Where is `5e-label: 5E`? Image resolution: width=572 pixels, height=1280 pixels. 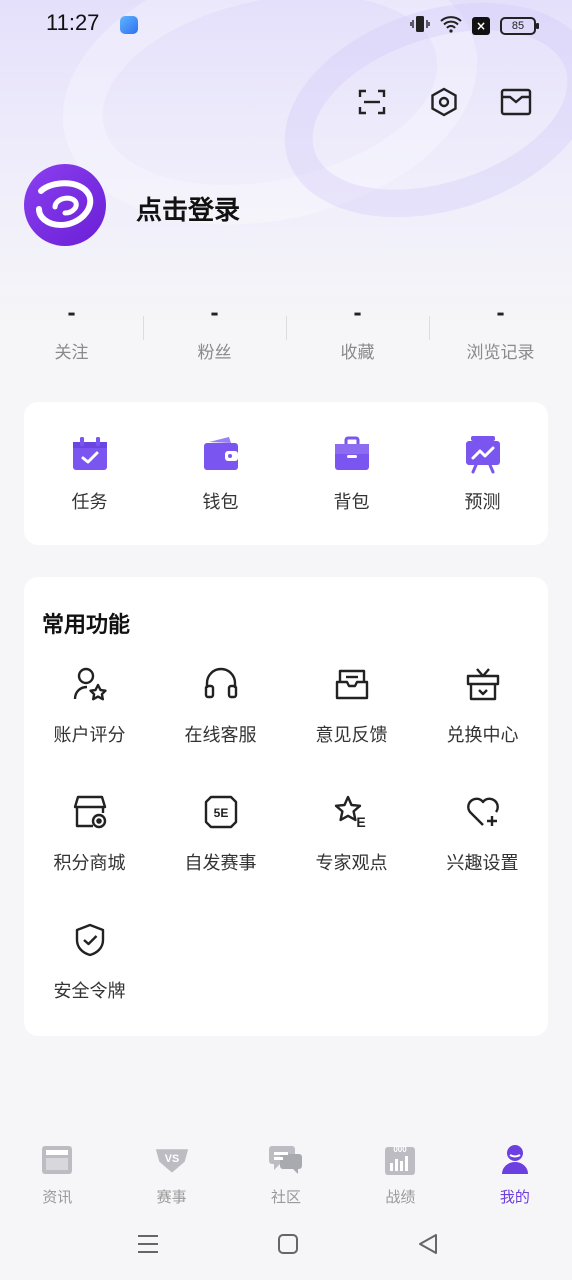 5e-label: 5E is located at coordinates (220, 813).